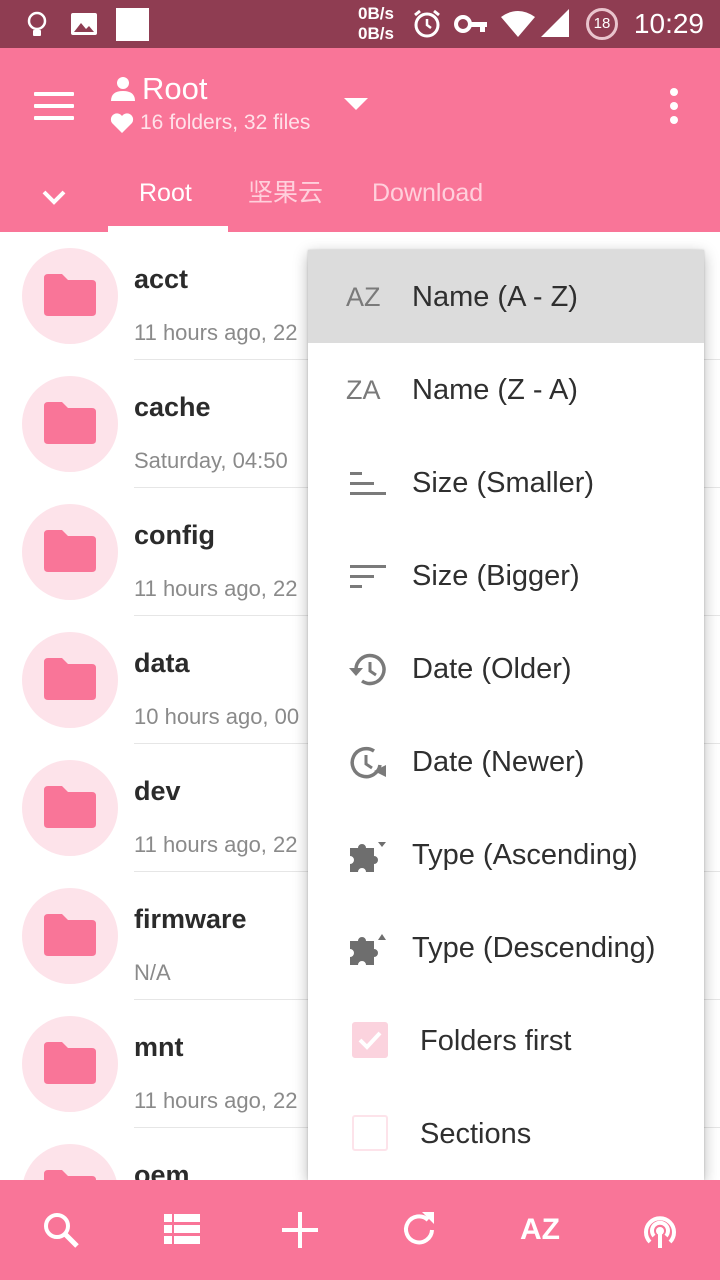 Image resolution: width=720 pixels, height=1280 pixels. I want to click on menu-item-label: Type (Ascending), so click(525, 855).